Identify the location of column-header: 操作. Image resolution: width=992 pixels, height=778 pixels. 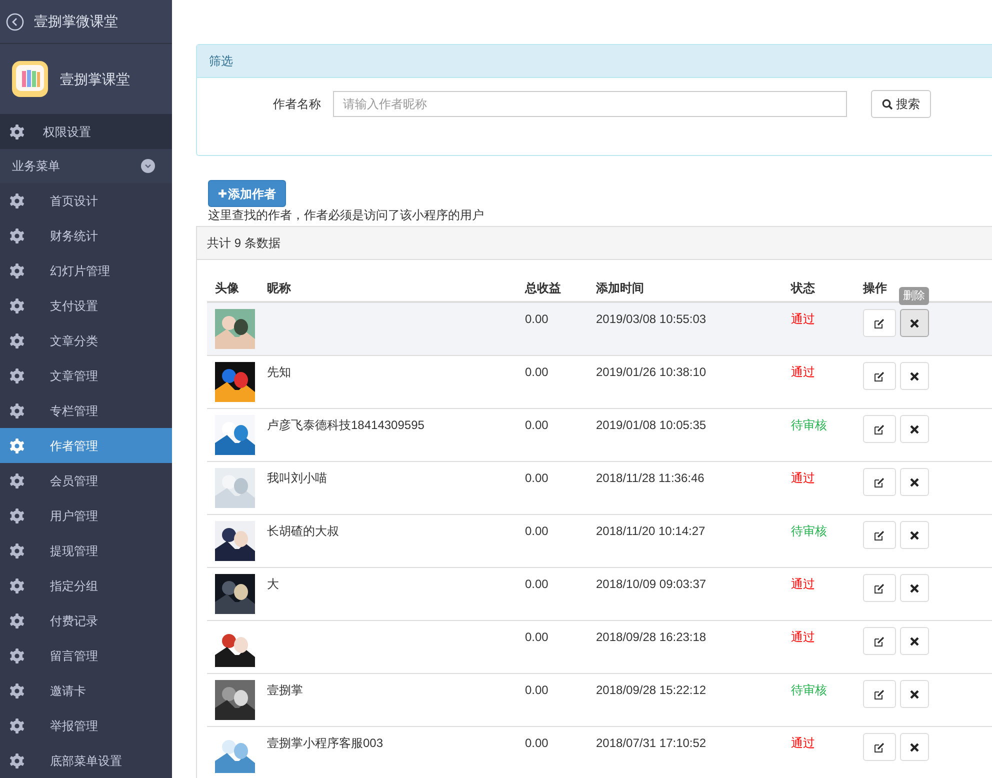
(875, 287).